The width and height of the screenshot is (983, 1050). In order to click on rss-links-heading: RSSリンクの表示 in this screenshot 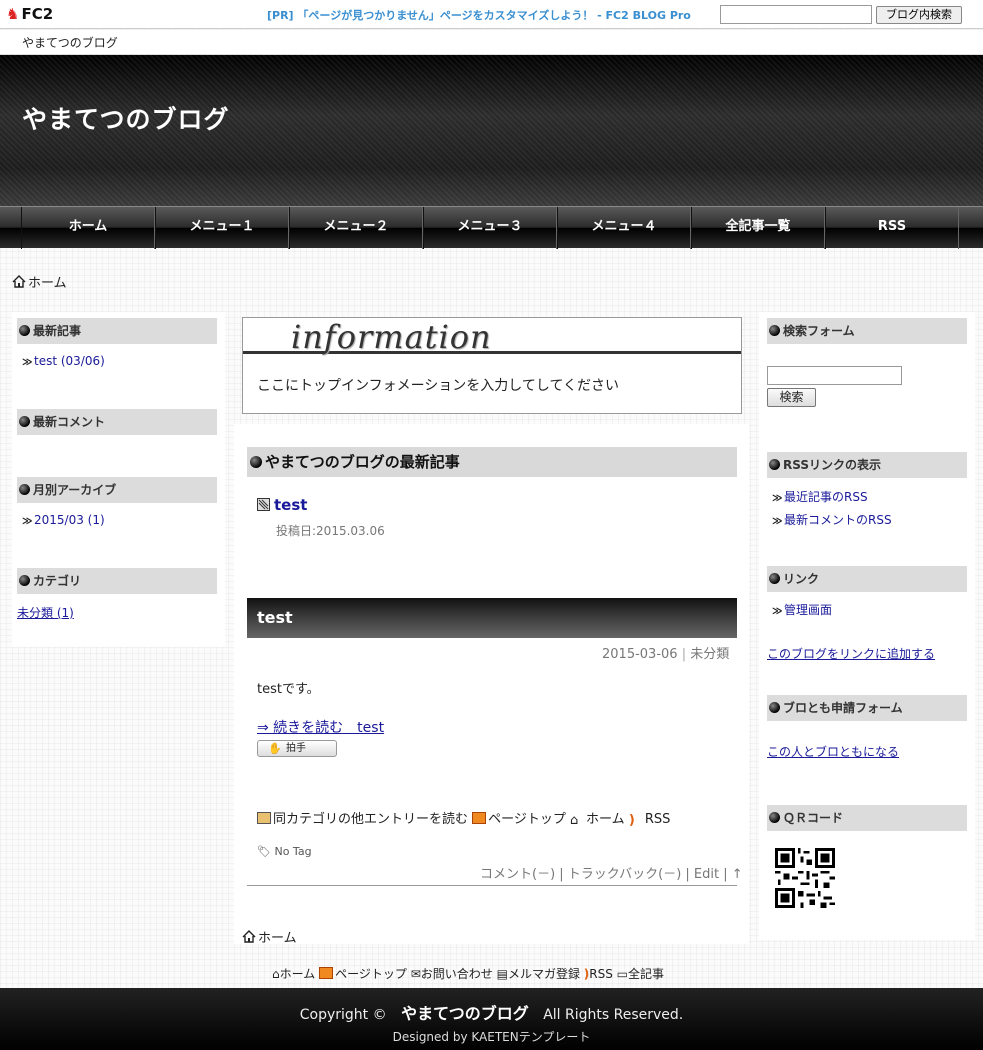, I will do `click(867, 465)`.